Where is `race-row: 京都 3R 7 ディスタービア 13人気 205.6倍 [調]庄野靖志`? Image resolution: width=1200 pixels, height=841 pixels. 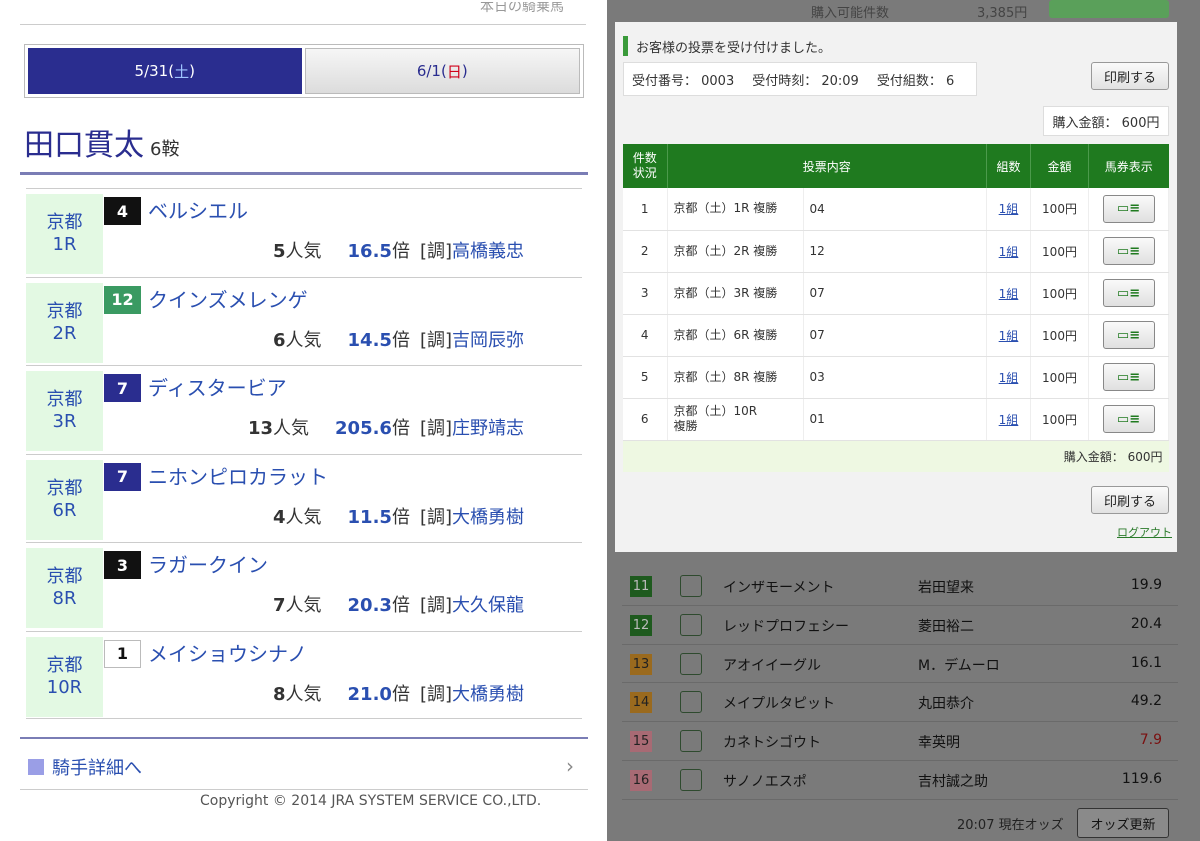
race-row: 京都 3R 7 ディスタービア 13人気 205.6倍 [調]庄野靖志 is located at coordinates (304, 409).